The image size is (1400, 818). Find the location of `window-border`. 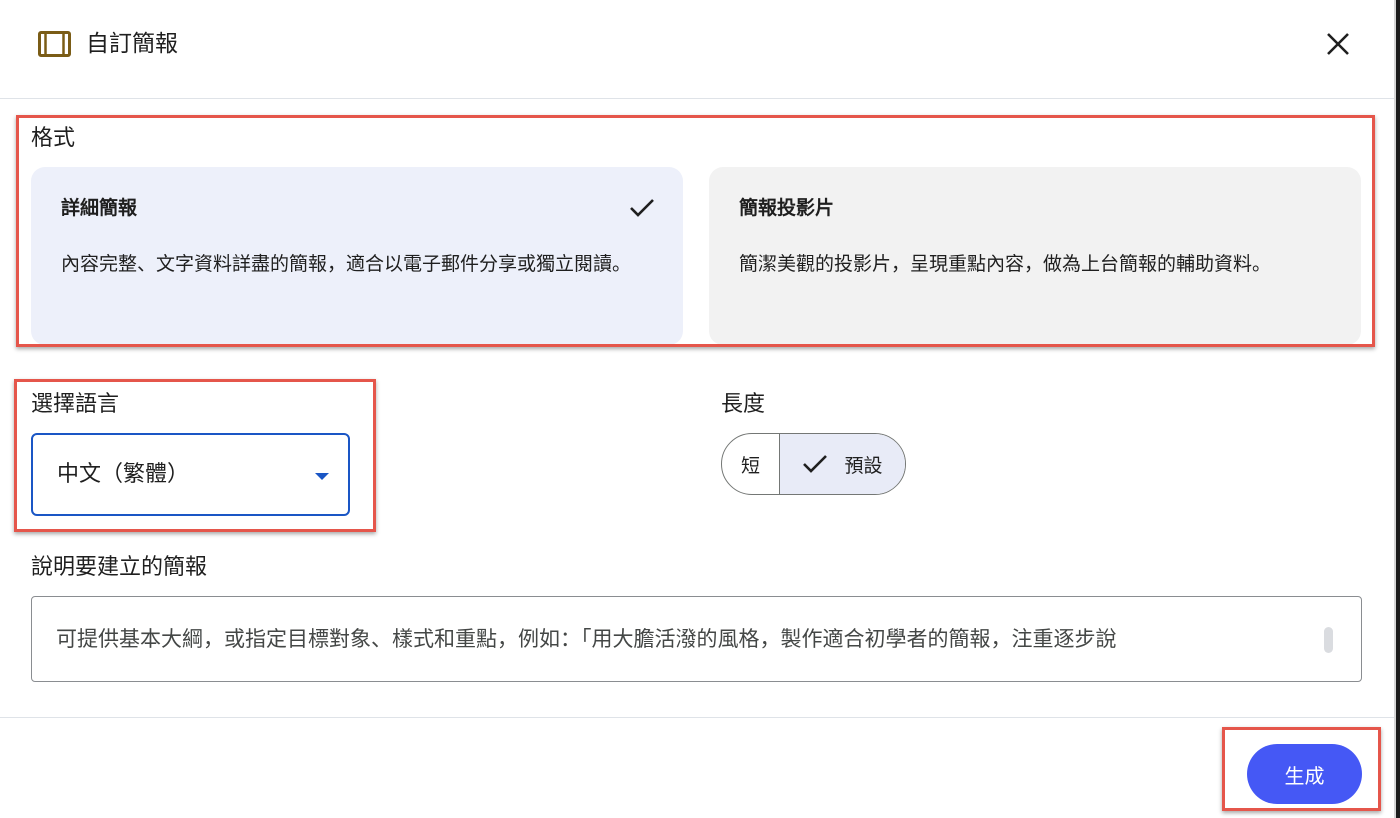

window-border is located at coordinates (1398, 409).